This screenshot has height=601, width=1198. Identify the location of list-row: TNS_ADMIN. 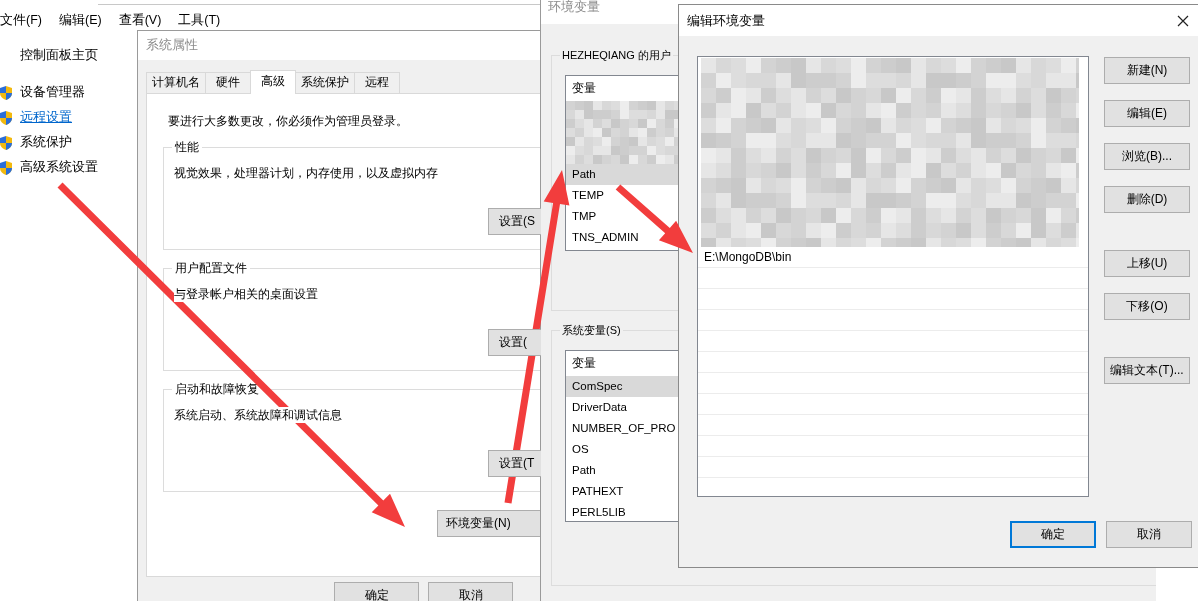
(603, 237).